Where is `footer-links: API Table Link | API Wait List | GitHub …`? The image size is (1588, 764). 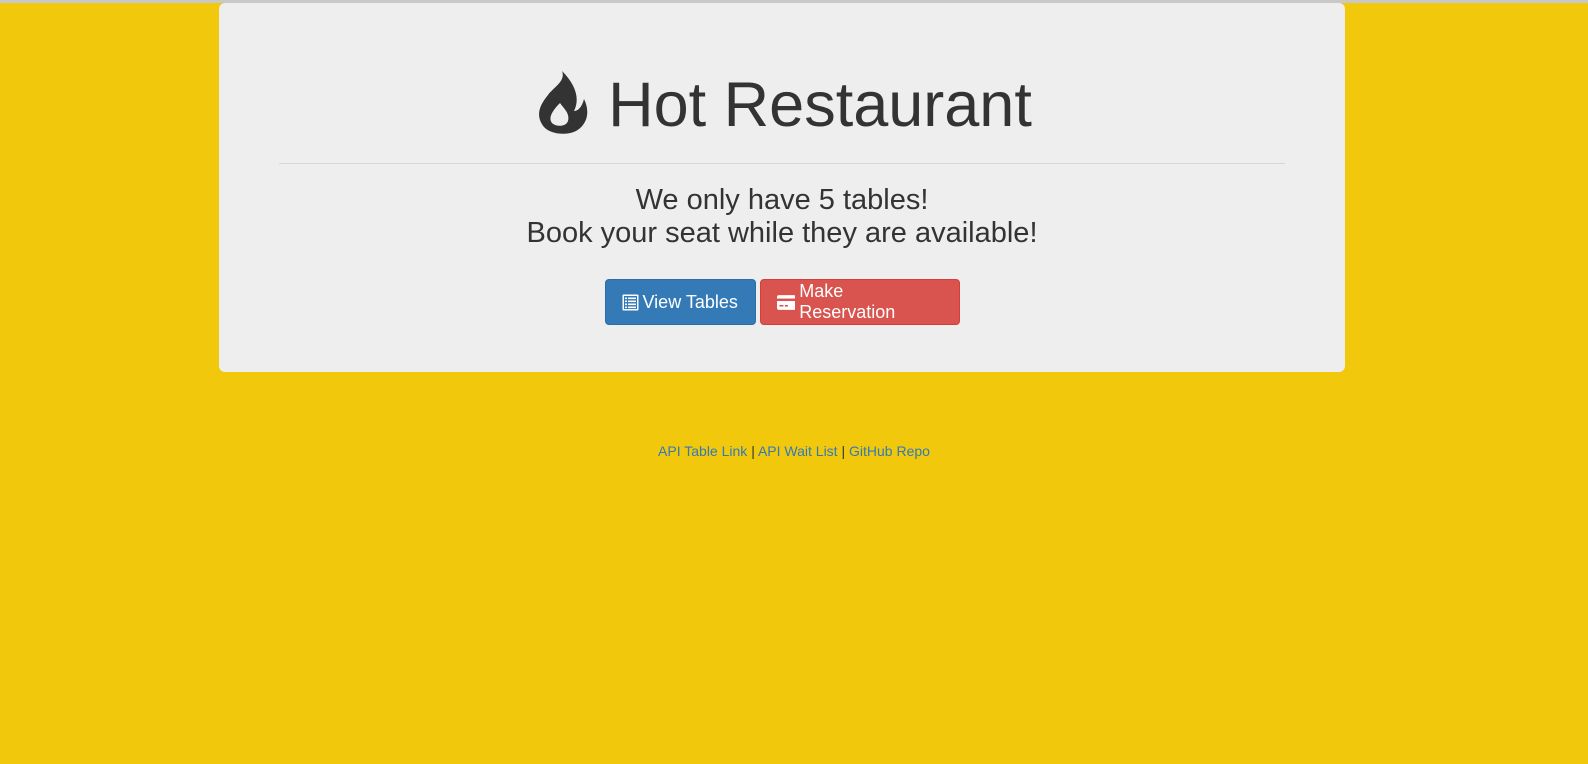
footer-links: API Table Link | API Wait List | GitHub … is located at coordinates (794, 451).